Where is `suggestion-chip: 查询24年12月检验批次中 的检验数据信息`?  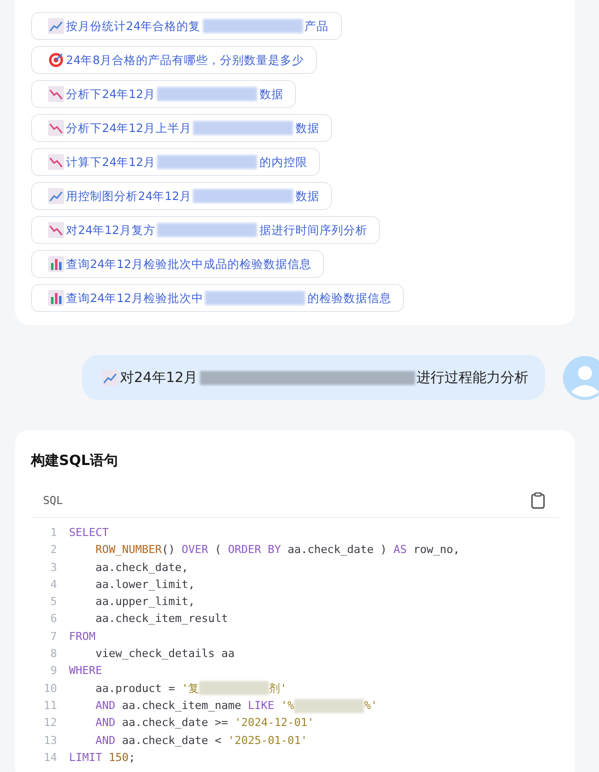 suggestion-chip: 查询24年12月检验批次中 的检验数据信息 is located at coordinates (217, 298).